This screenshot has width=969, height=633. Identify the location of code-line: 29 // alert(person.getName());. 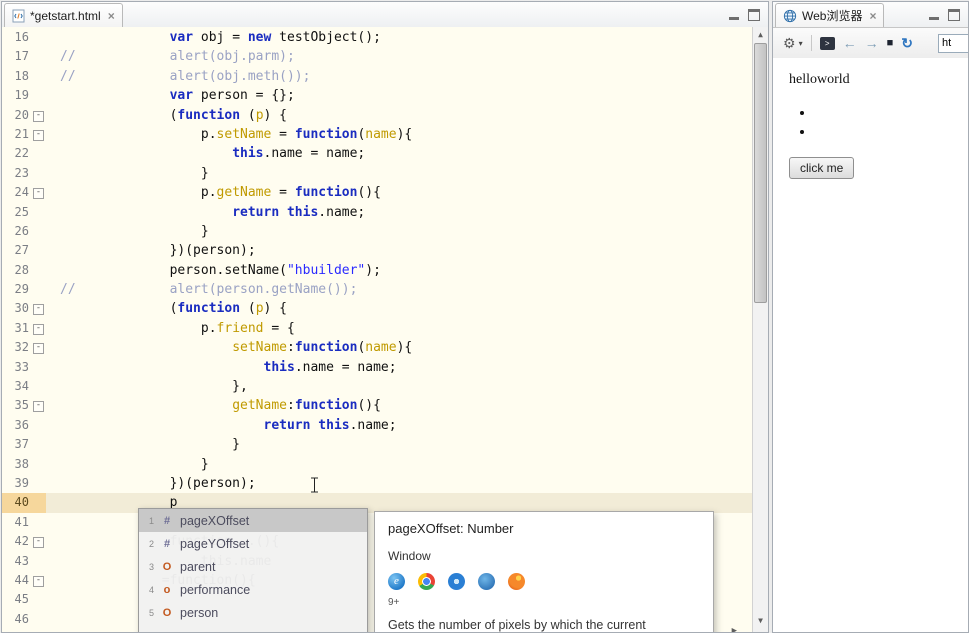
(377, 289).